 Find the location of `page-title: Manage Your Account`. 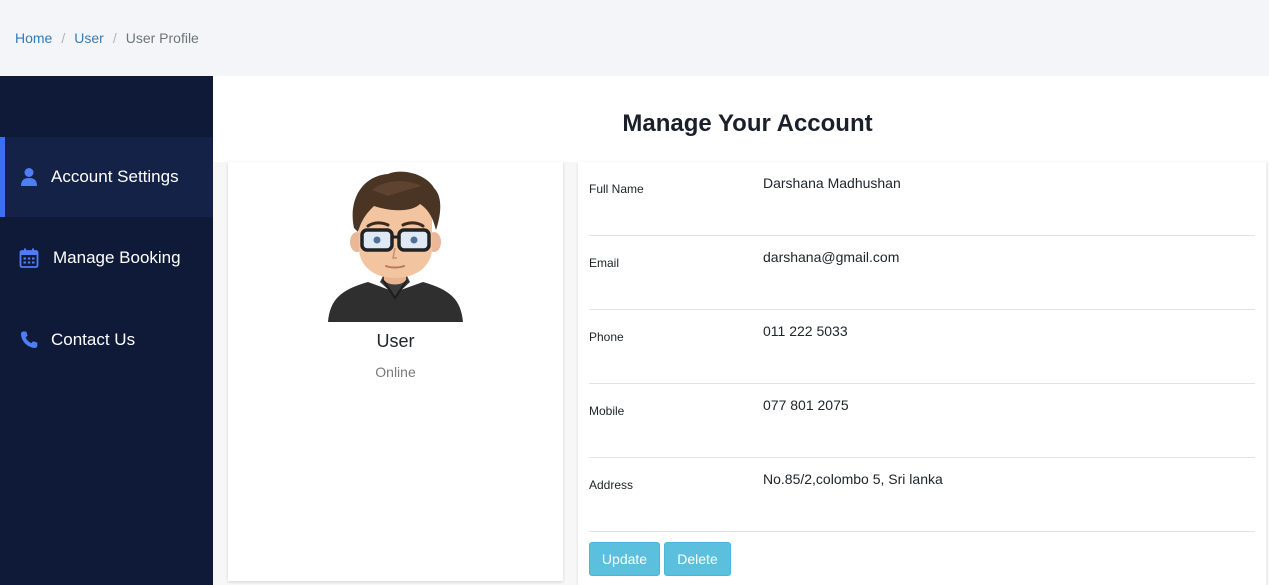

page-title: Manage Your Account is located at coordinates (747, 123).